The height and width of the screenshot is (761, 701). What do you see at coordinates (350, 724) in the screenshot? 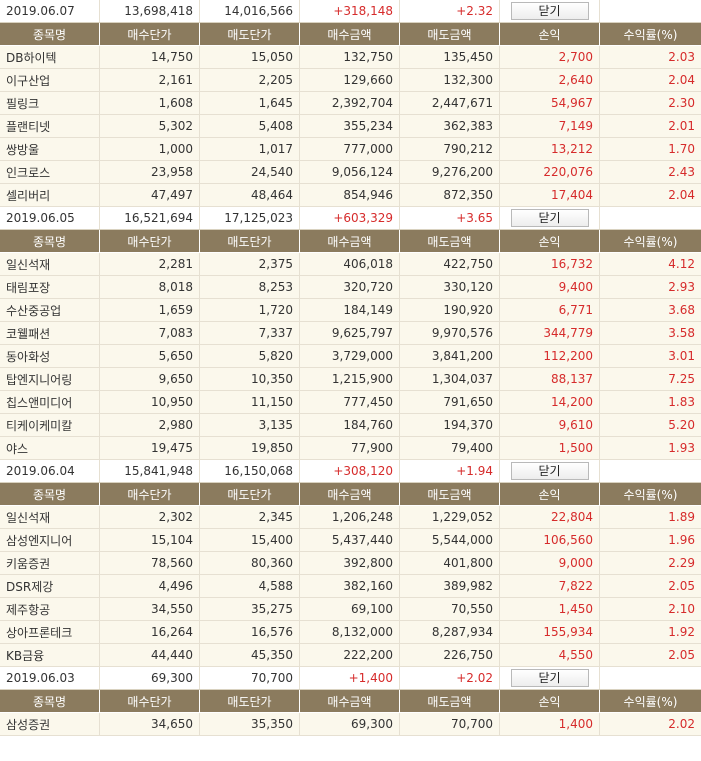
I see `table-row: 삼성증권 34,650 35,350 69,300 70,700 1,400 2.02` at bounding box center [350, 724].